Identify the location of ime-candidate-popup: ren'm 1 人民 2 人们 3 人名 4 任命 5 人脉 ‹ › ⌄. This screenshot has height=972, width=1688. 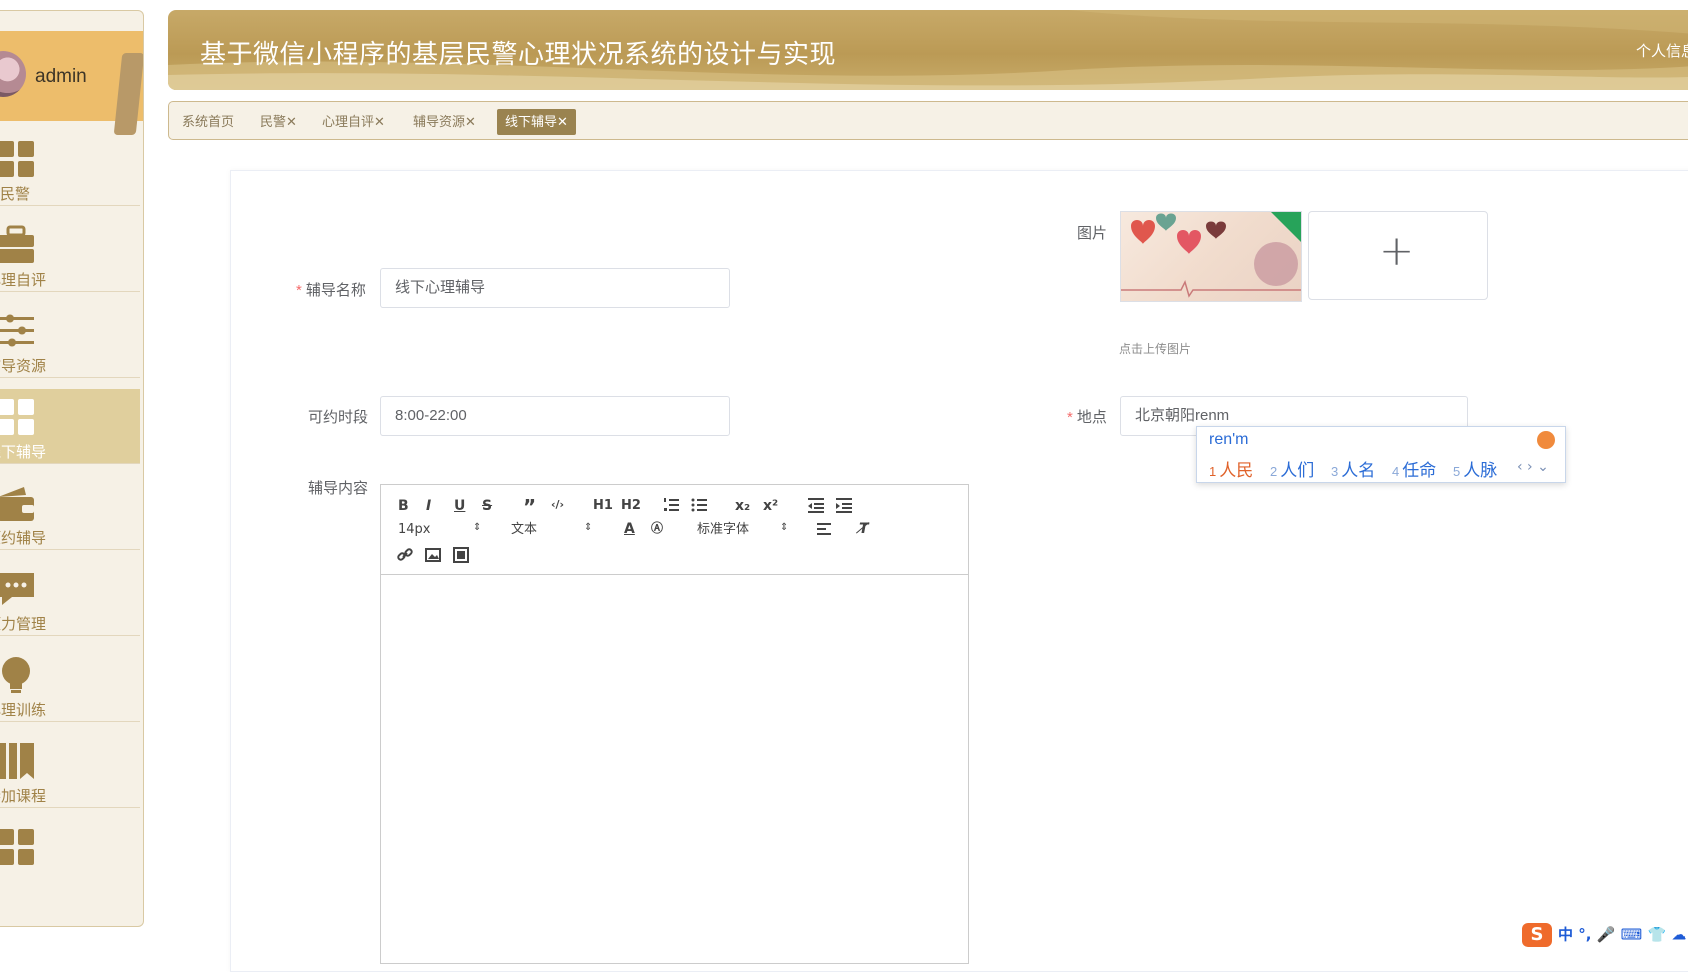
(1381, 454).